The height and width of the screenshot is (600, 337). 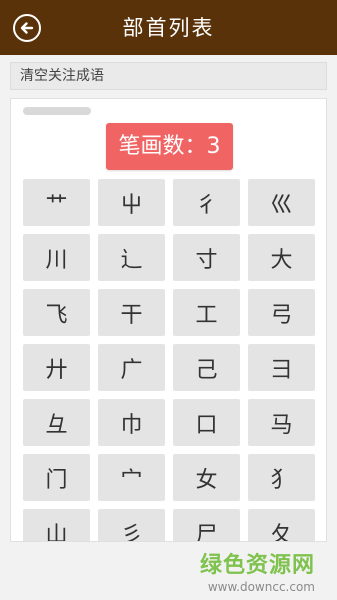 I want to click on radical-cell: 巾, so click(x=131, y=422).